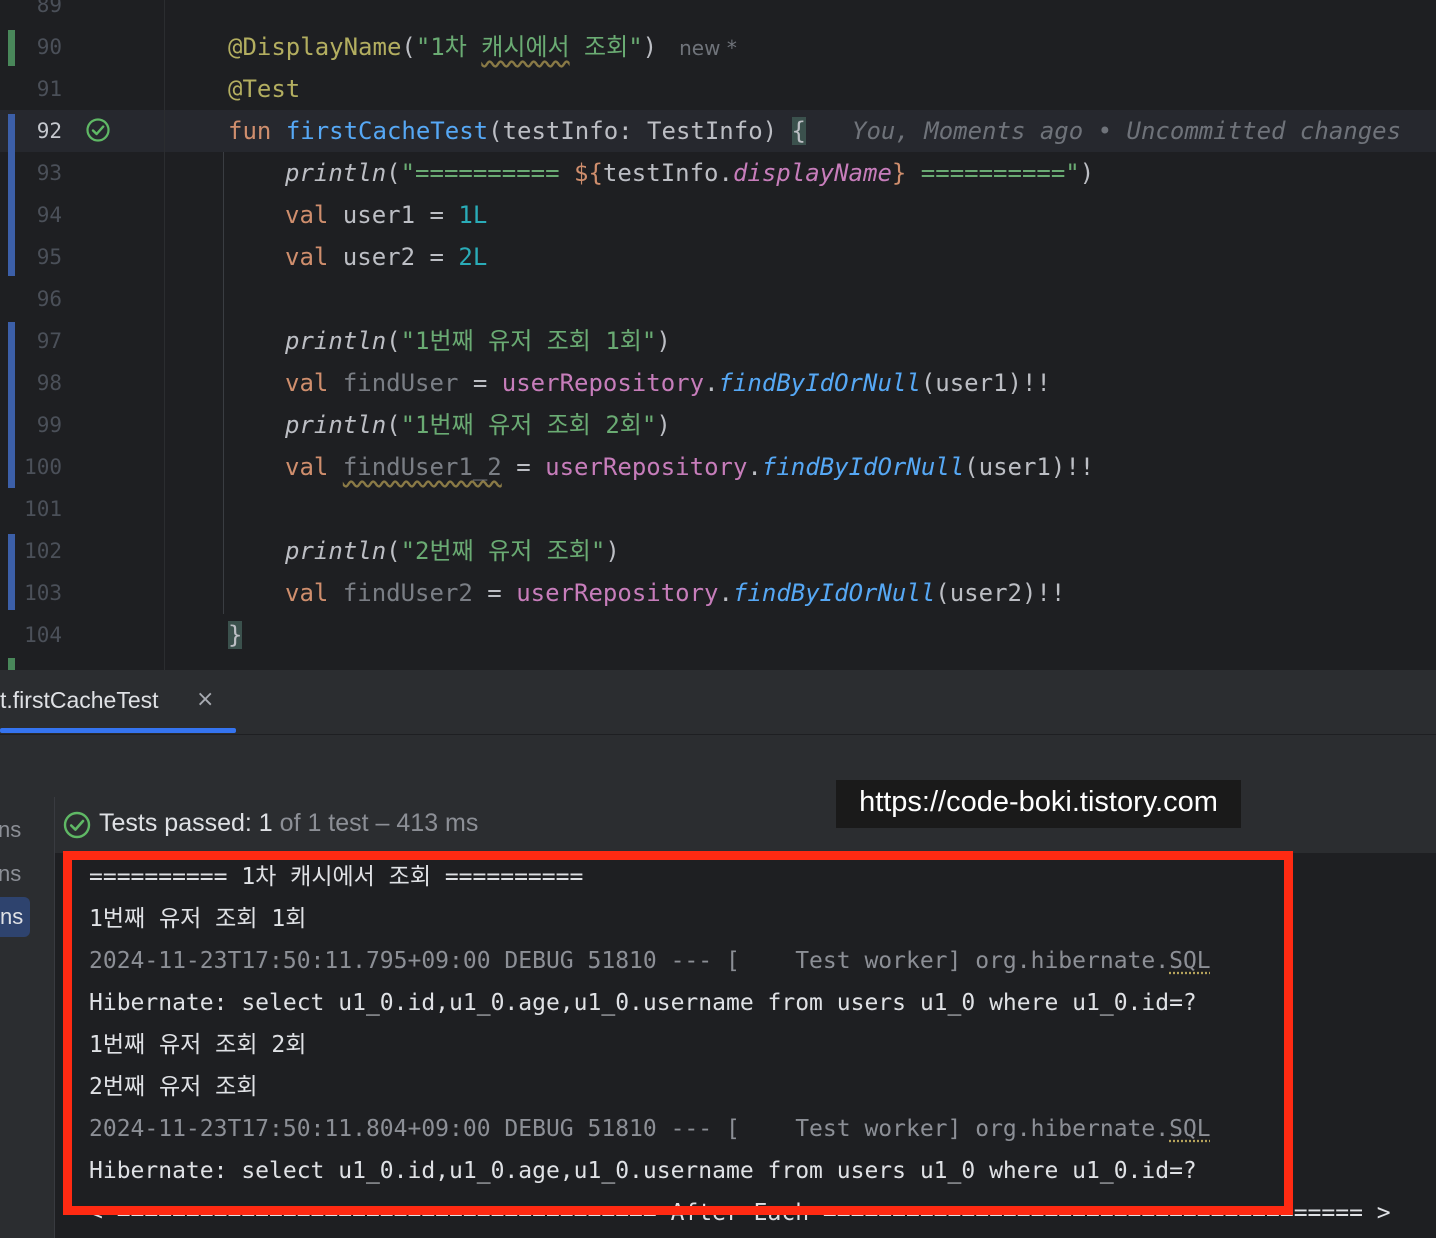 The height and width of the screenshot is (1238, 1436). I want to click on test-status-text: Tests passed: 1 of 1 test – 413 ms, so click(288, 823).